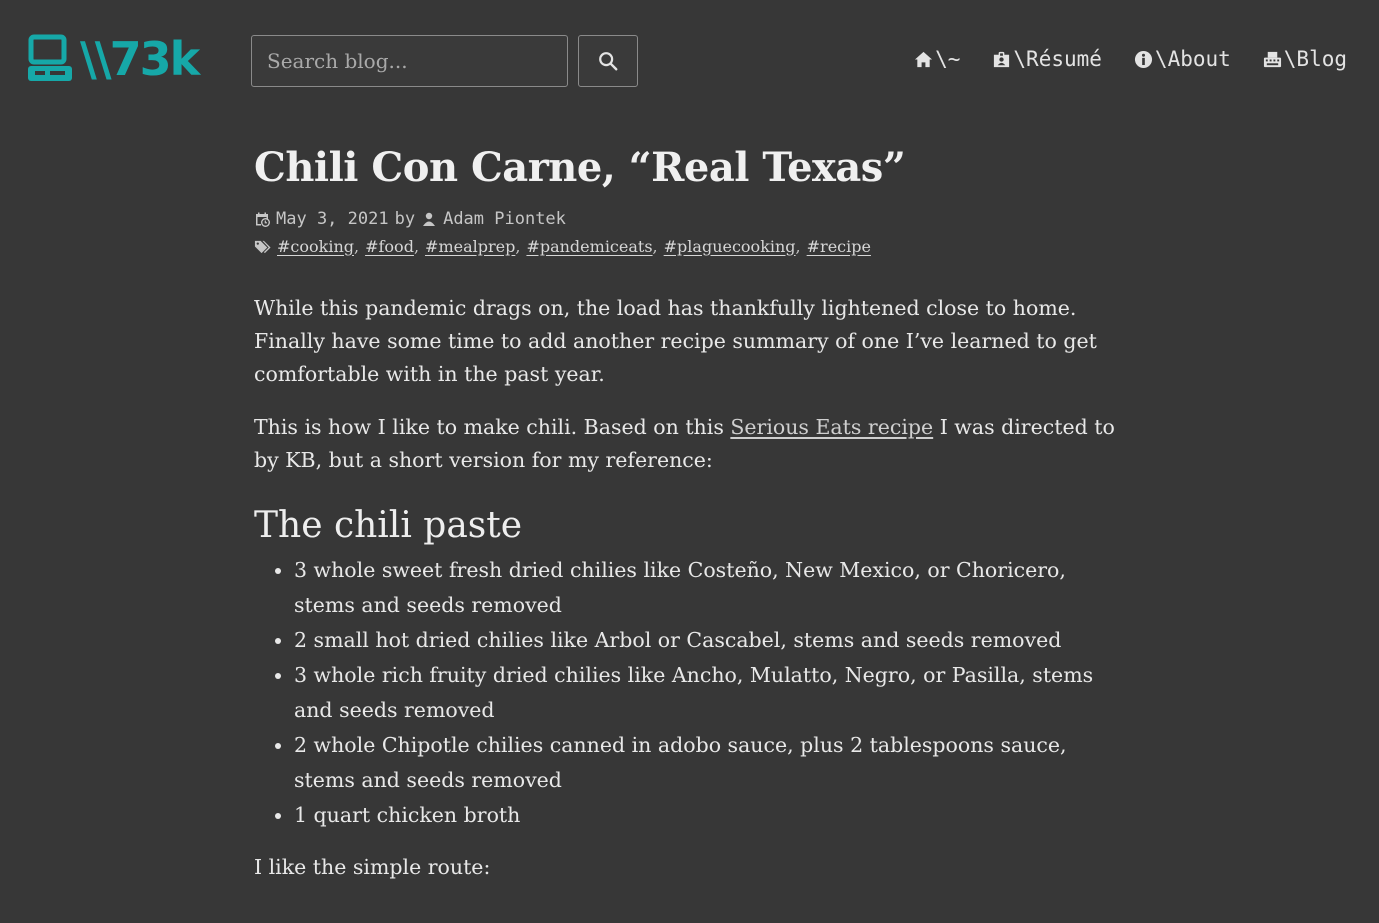  I want to click on nav-home-label: \~, so click(948, 59).